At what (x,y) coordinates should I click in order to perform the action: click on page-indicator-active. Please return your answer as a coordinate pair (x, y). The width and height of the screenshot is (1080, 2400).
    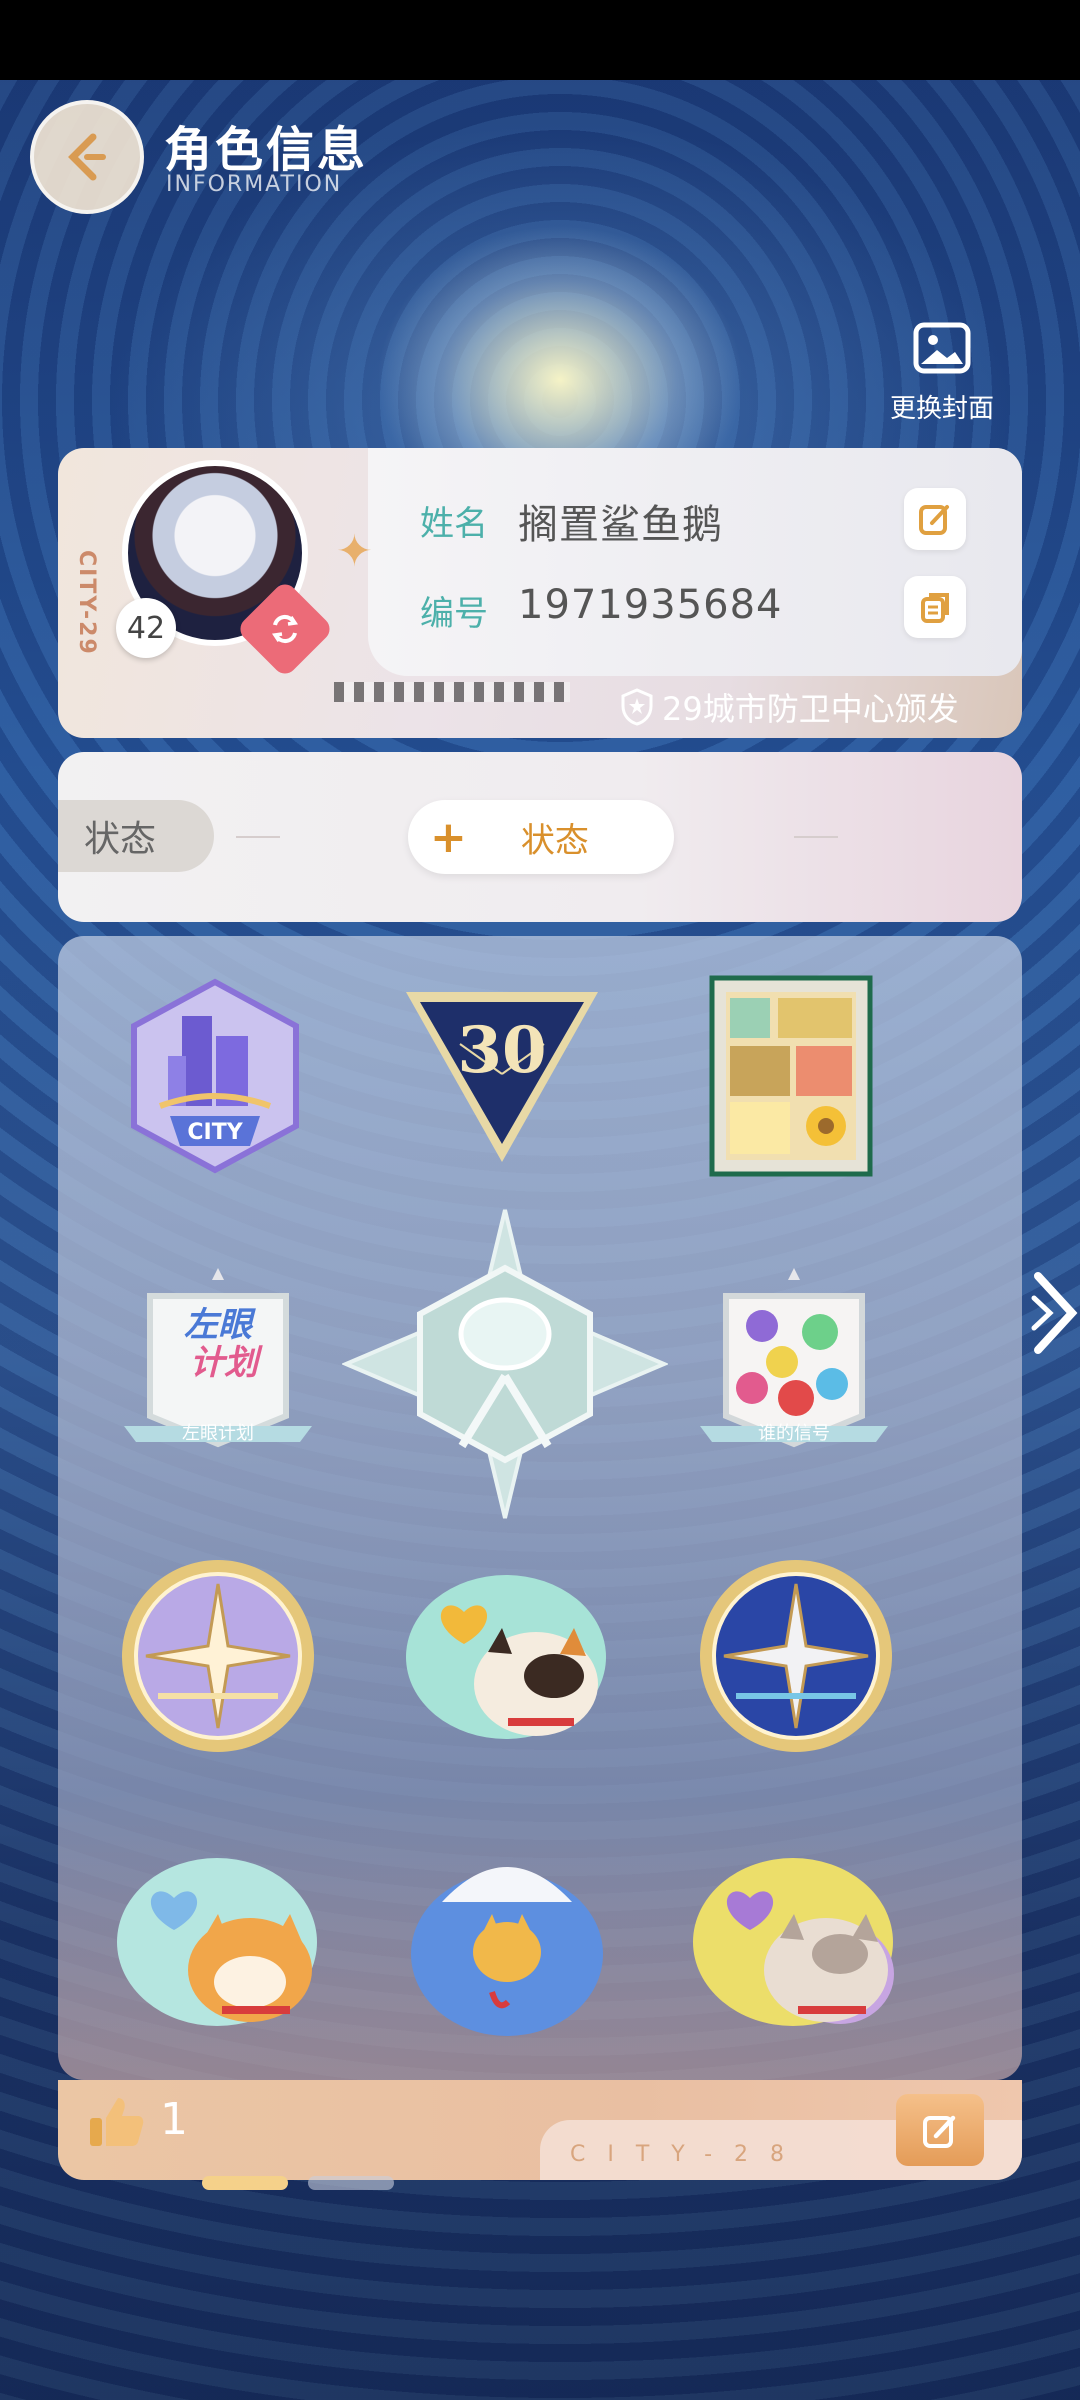
    Looking at the image, I should click on (245, 2183).